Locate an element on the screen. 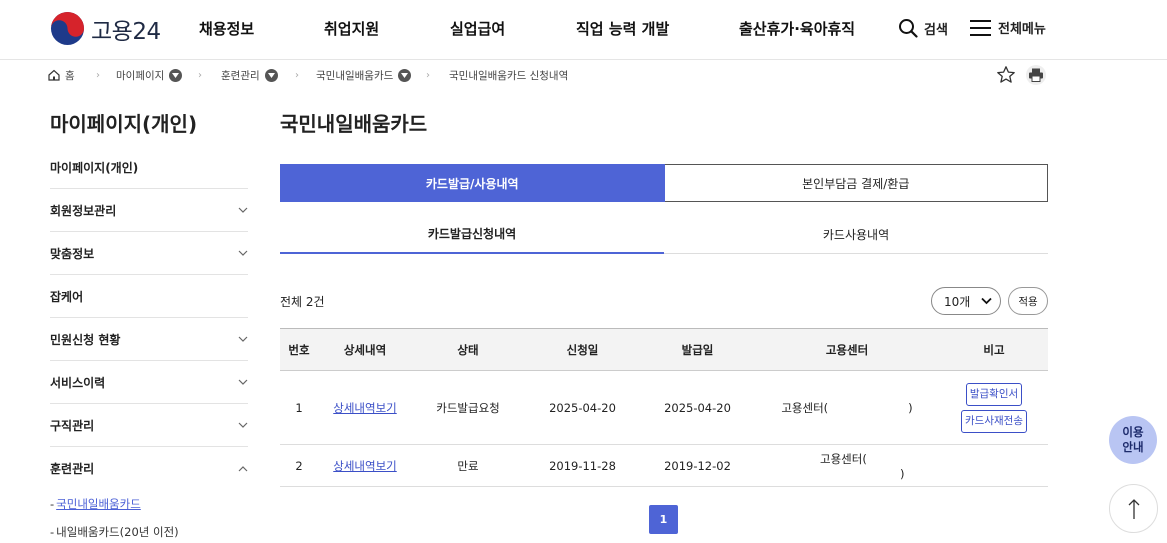 Image resolution: width=1167 pixels, height=543 pixels. sidebar-item-label: 맞춤정보 is located at coordinates (72, 253).